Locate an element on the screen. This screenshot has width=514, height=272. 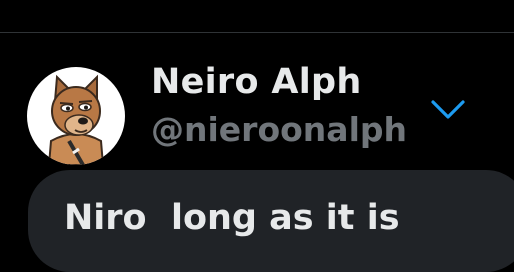
message-text: Niro long as it is is located at coordinates (232, 218).